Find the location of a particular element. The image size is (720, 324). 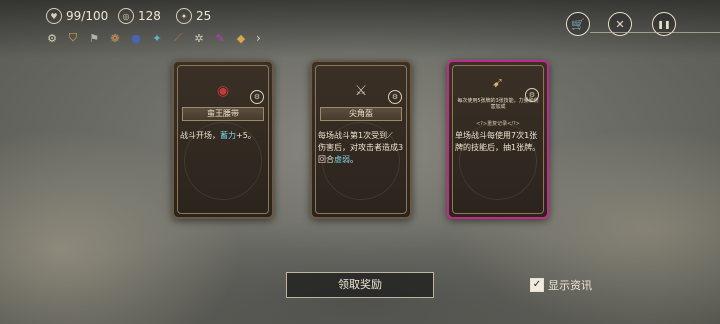

heart-icon: ♥ is located at coordinates (54, 16).